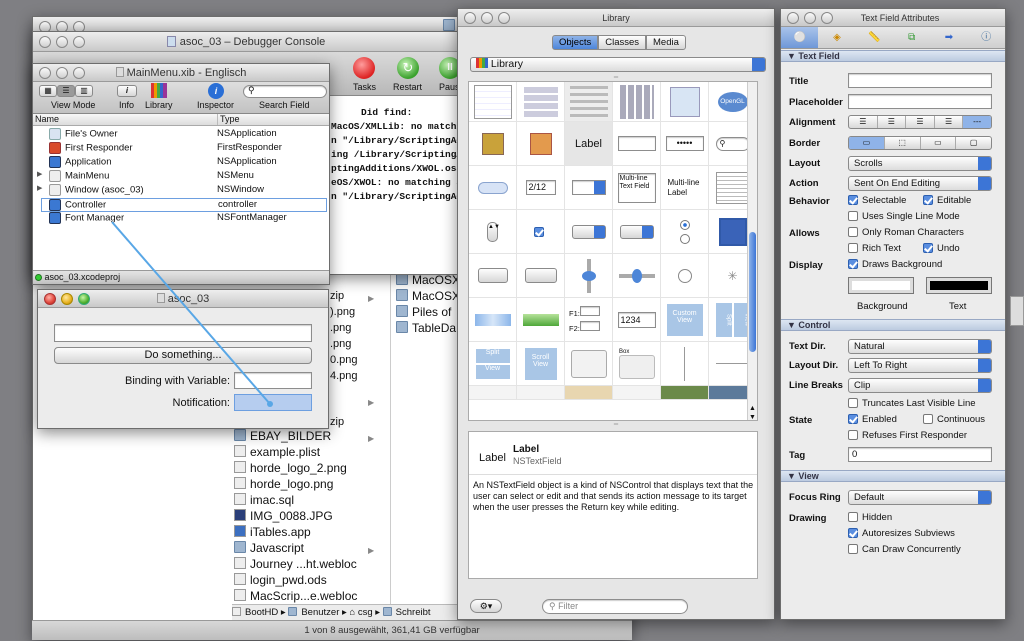  Describe the element at coordinates (615, 606) in the screenshot. I see `filter-search-input: ⚲ Filter` at that location.